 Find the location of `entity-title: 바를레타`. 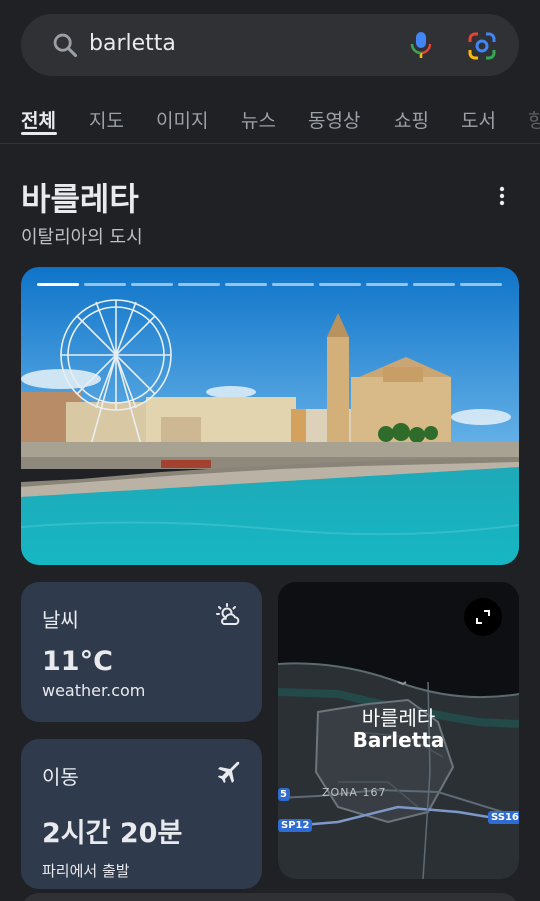

entity-title: 바를레타 is located at coordinates (80, 199).